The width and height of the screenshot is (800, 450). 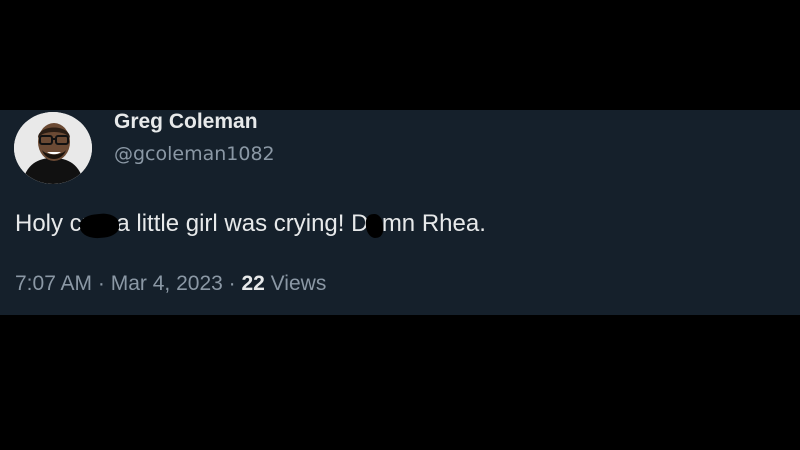 I want to click on tweet-meta: 7:07 AM · Mar 4, 2023 · 22 Views, so click(x=170, y=284).